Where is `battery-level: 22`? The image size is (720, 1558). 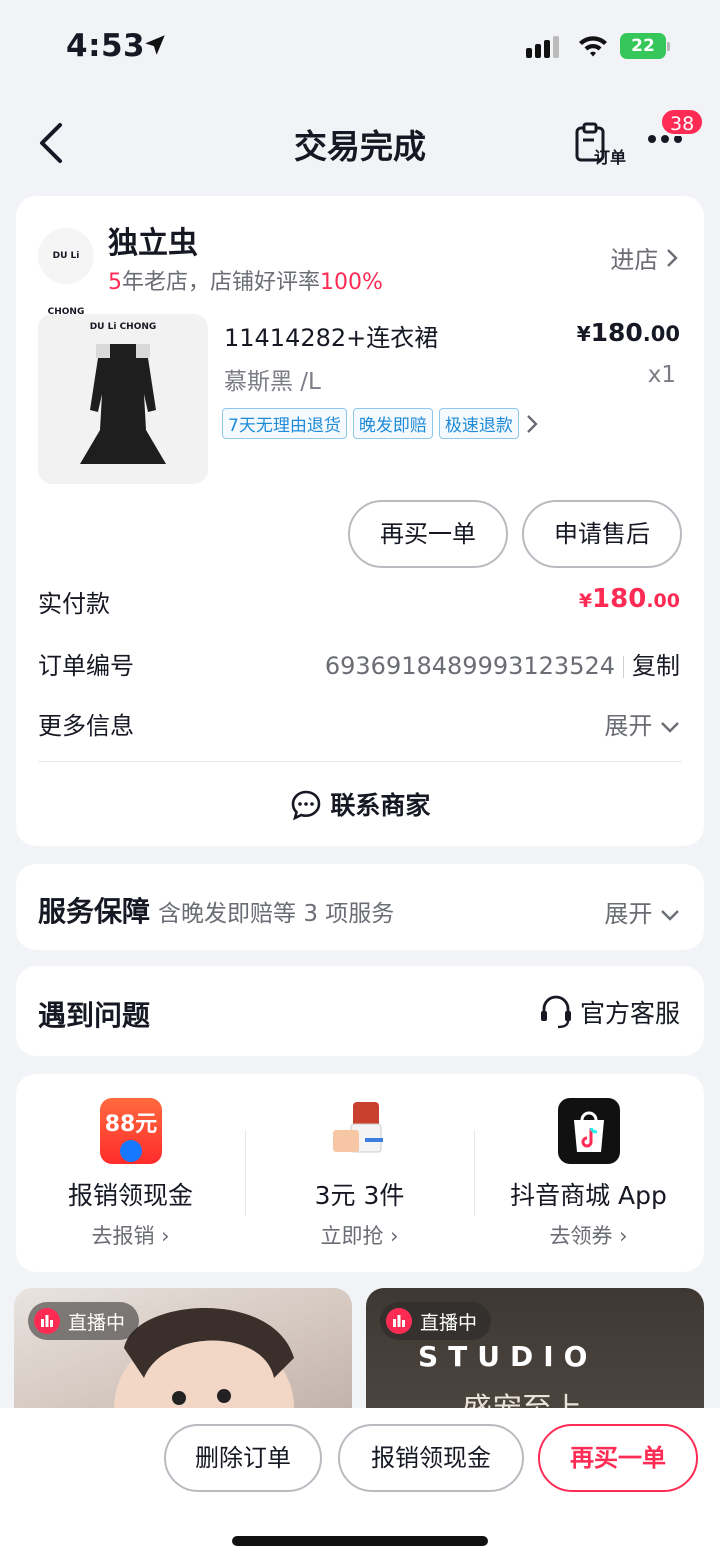 battery-level: 22 is located at coordinates (643, 46).